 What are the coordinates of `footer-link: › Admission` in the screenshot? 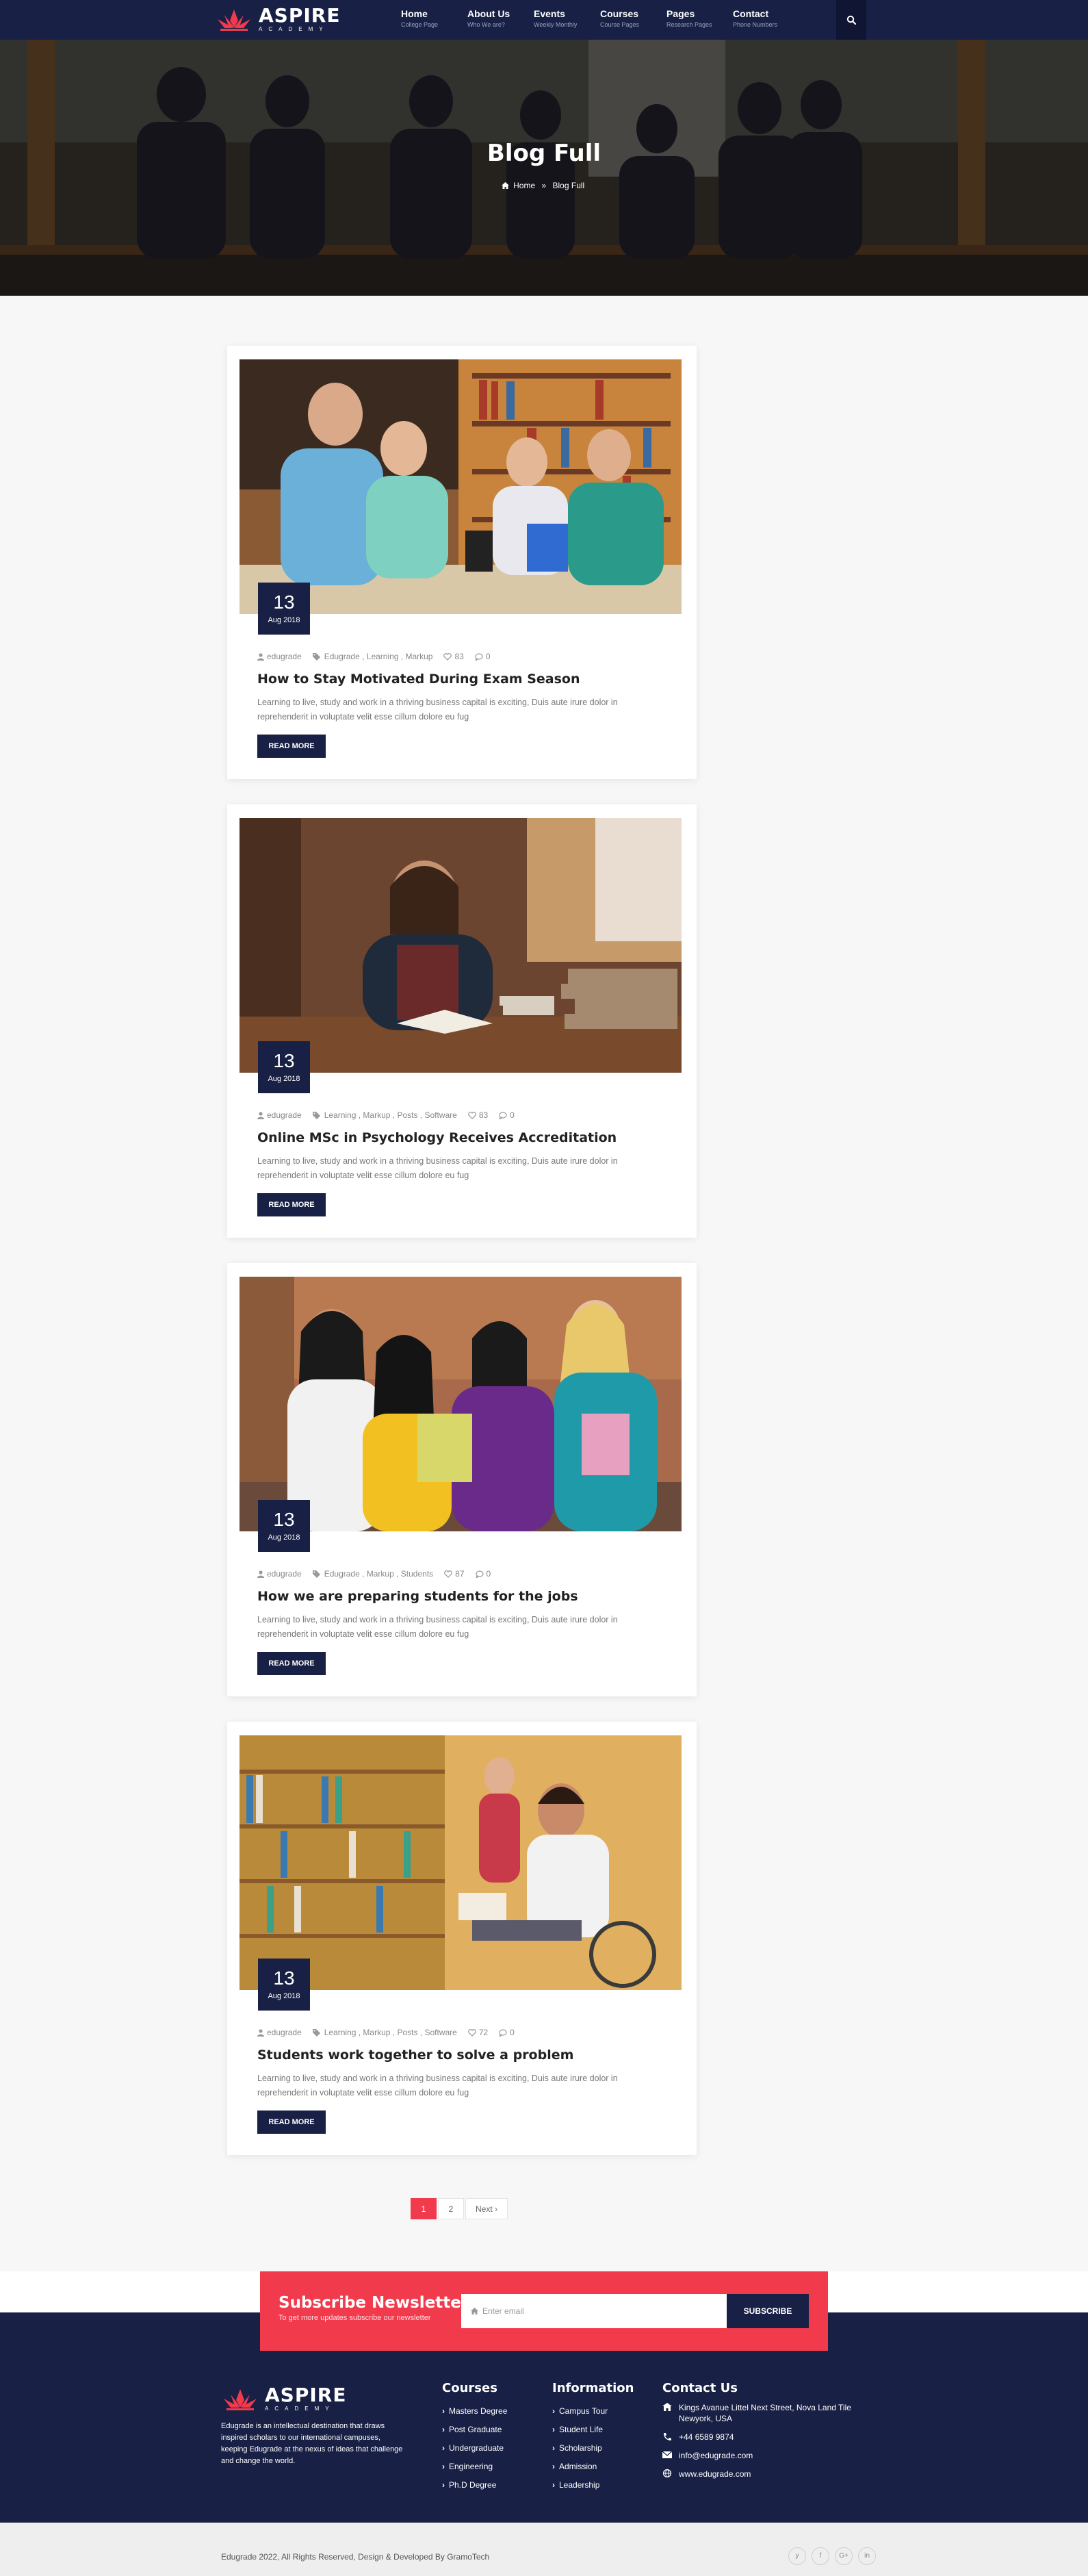 It's located at (593, 2467).